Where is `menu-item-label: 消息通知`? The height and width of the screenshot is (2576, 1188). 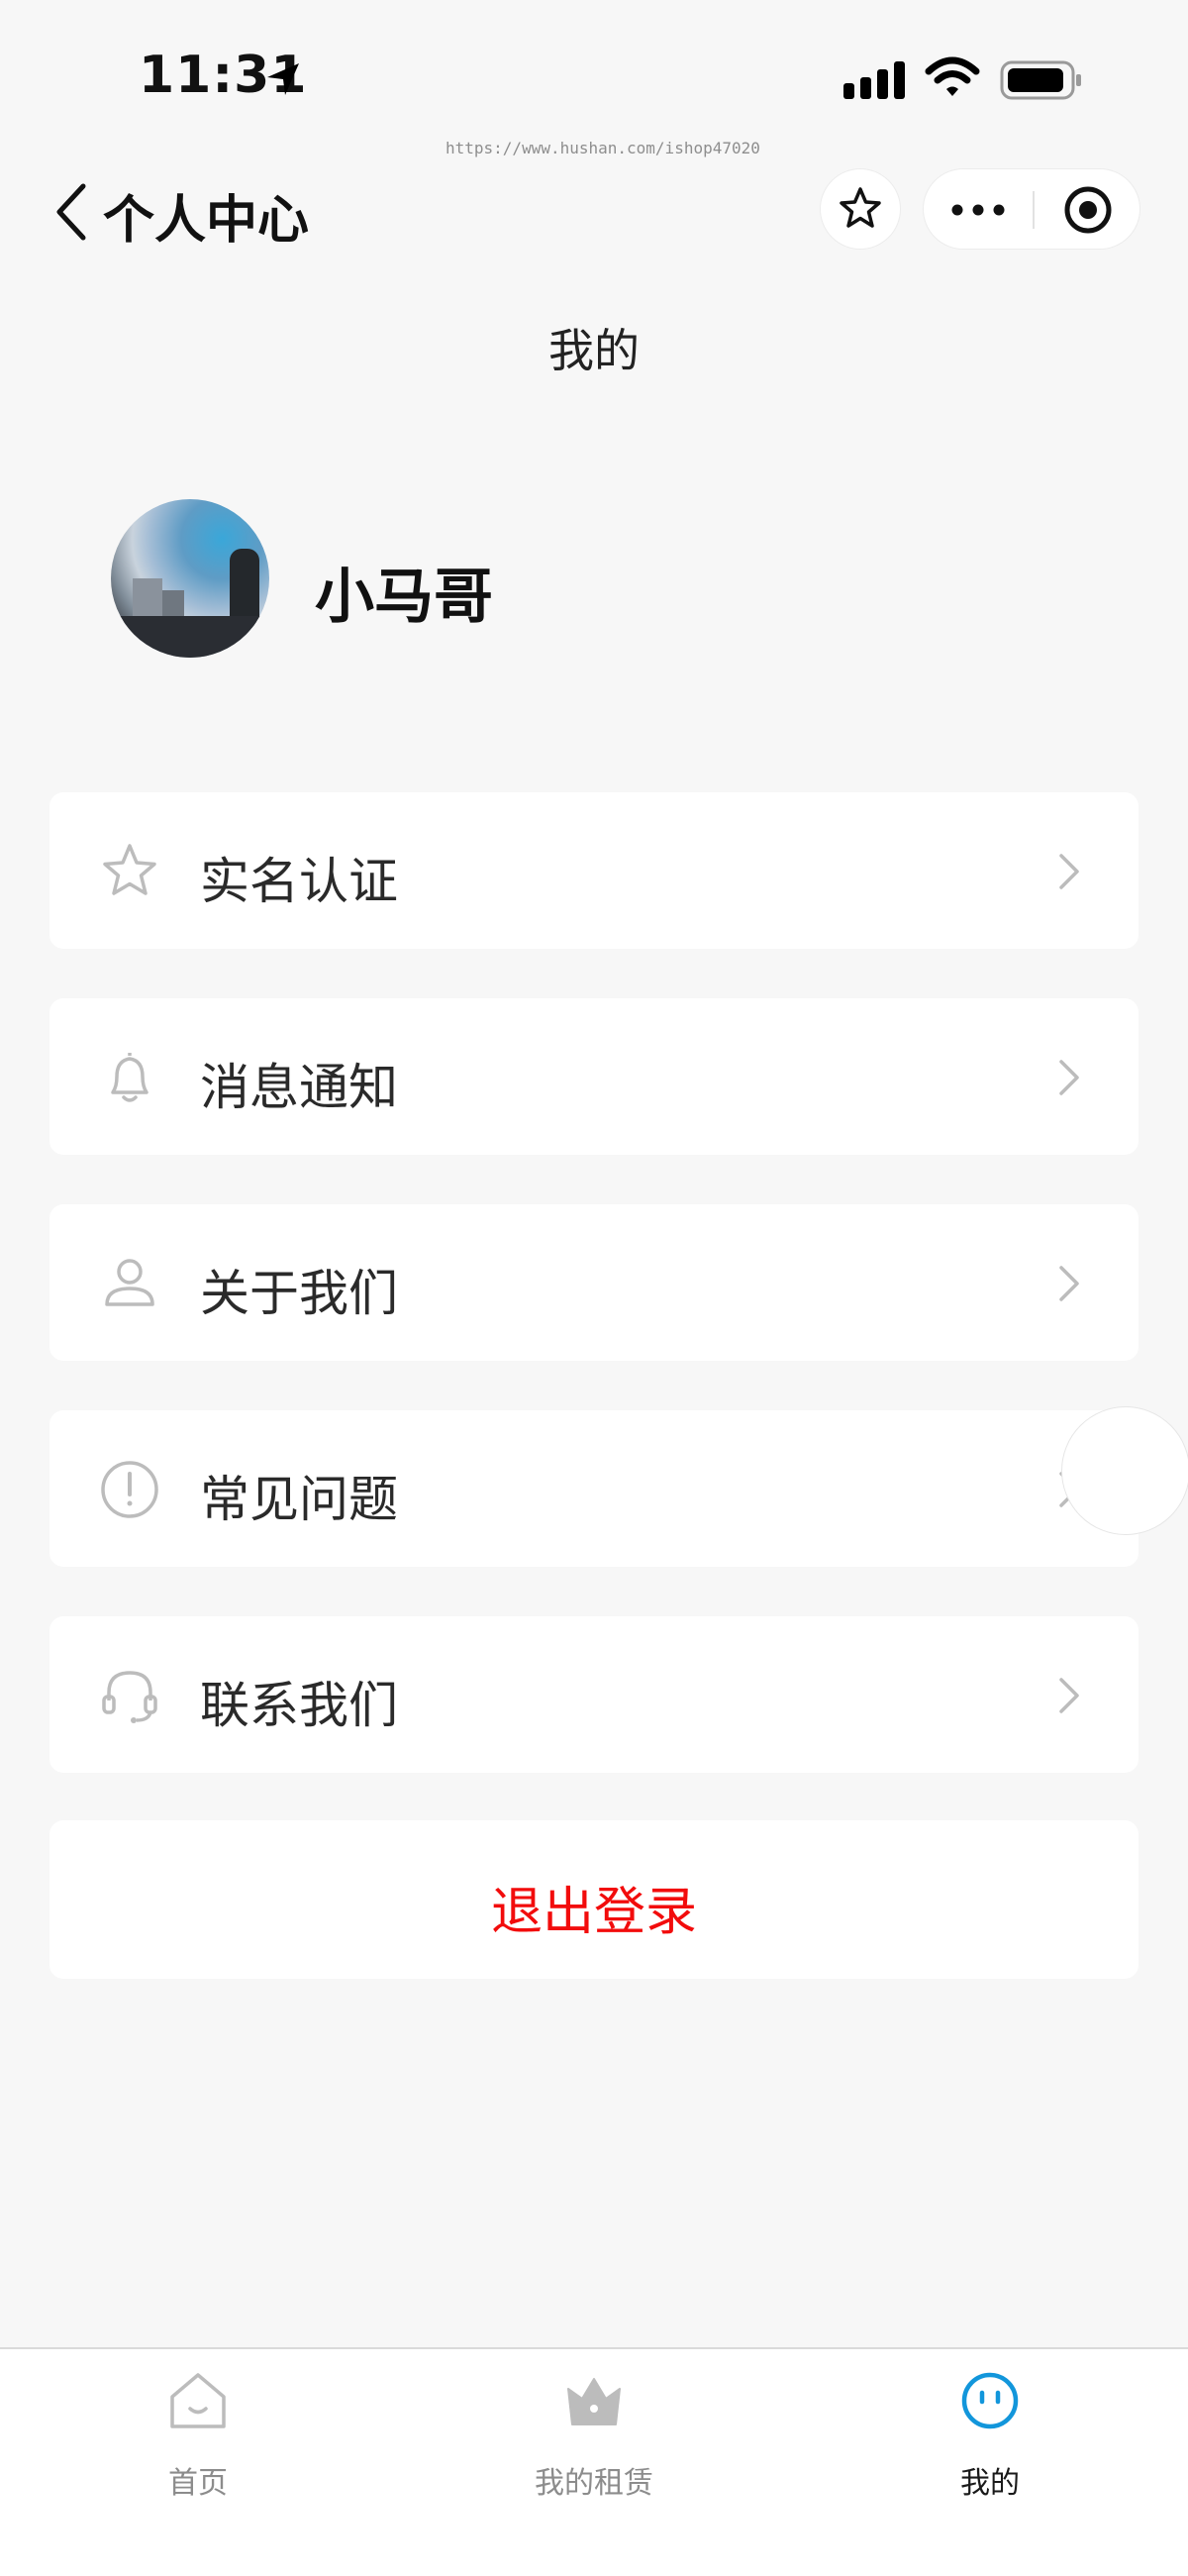 menu-item-label: 消息通知 is located at coordinates (299, 1087).